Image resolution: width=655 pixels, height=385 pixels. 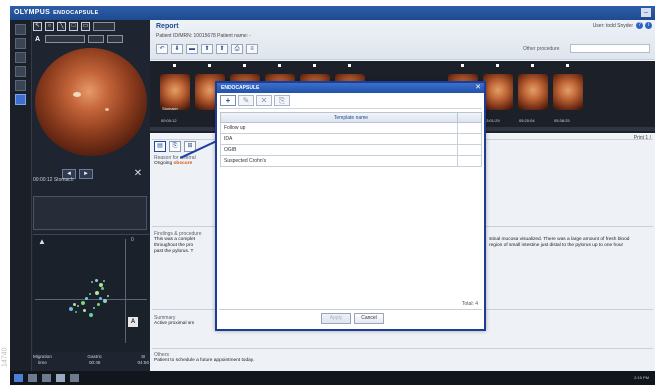 I want to click on capsule-track-panel: ▲ 0 A, so click(x=91, y=293).